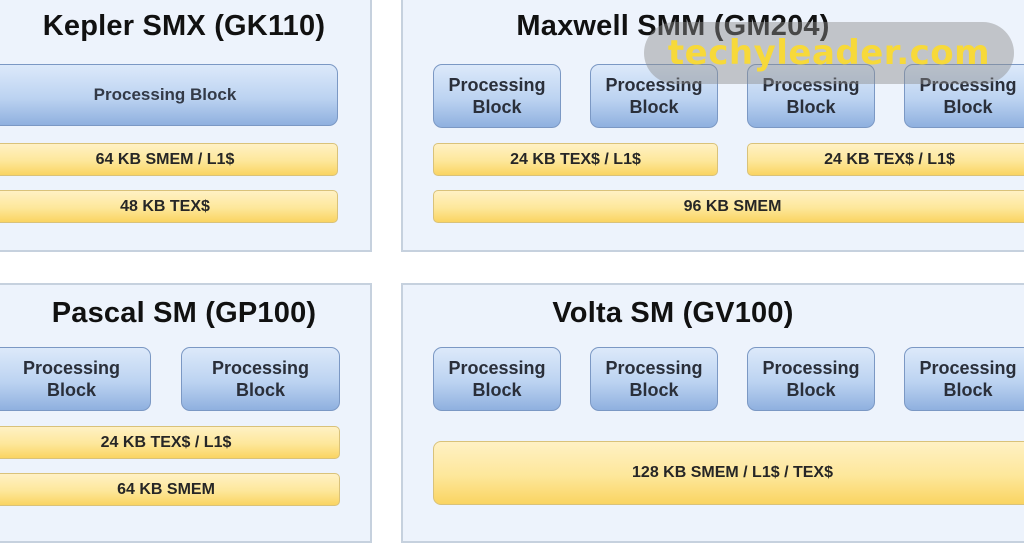 The image size is (1024, 543). I want to click on memory-tex-l1-b: 24 KB TEX$ / L1$, so click(885, 159).